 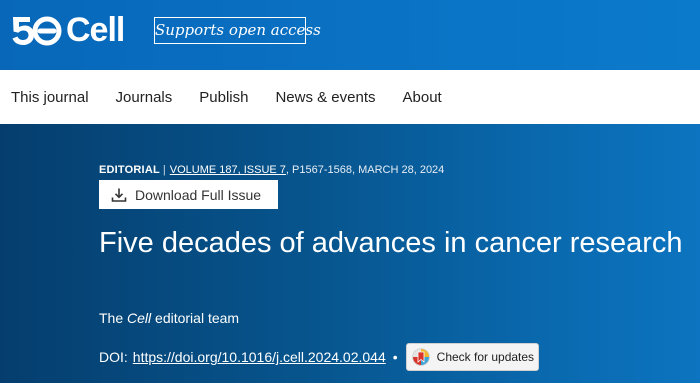 I want to click on fifty-logo-icon, so click(x=37, y=31).